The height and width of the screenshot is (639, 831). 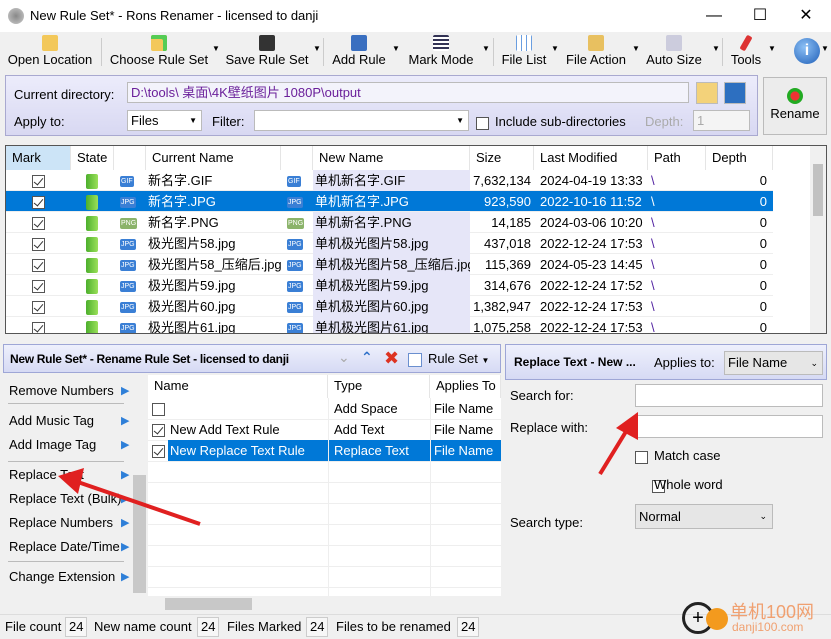 I want to click on rename-button: Rename, so click(x=795, y=106).